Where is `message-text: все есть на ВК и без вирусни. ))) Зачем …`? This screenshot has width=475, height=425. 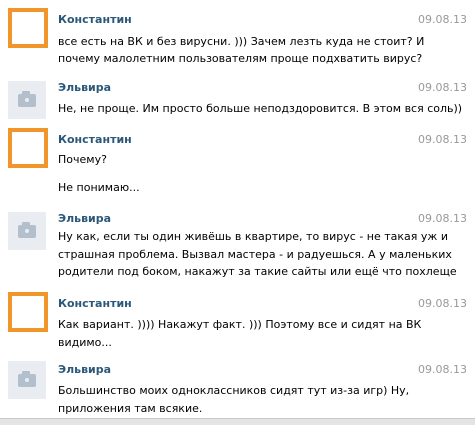
message-text: все есть на ВК и без вирусни. ))) Зачем … is located at coordinates (241, 41).